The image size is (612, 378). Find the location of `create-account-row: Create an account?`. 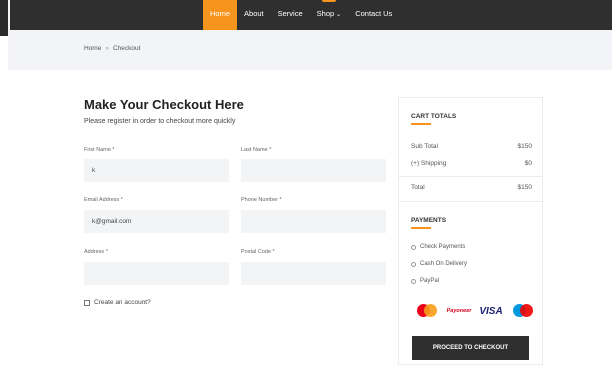

create-account-row: Create an account? is located at coordinates (117, 302).